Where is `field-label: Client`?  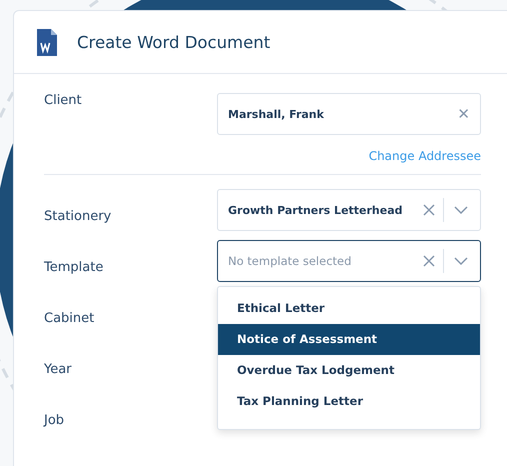 field-label: Client is located at coordinates (63, 101).